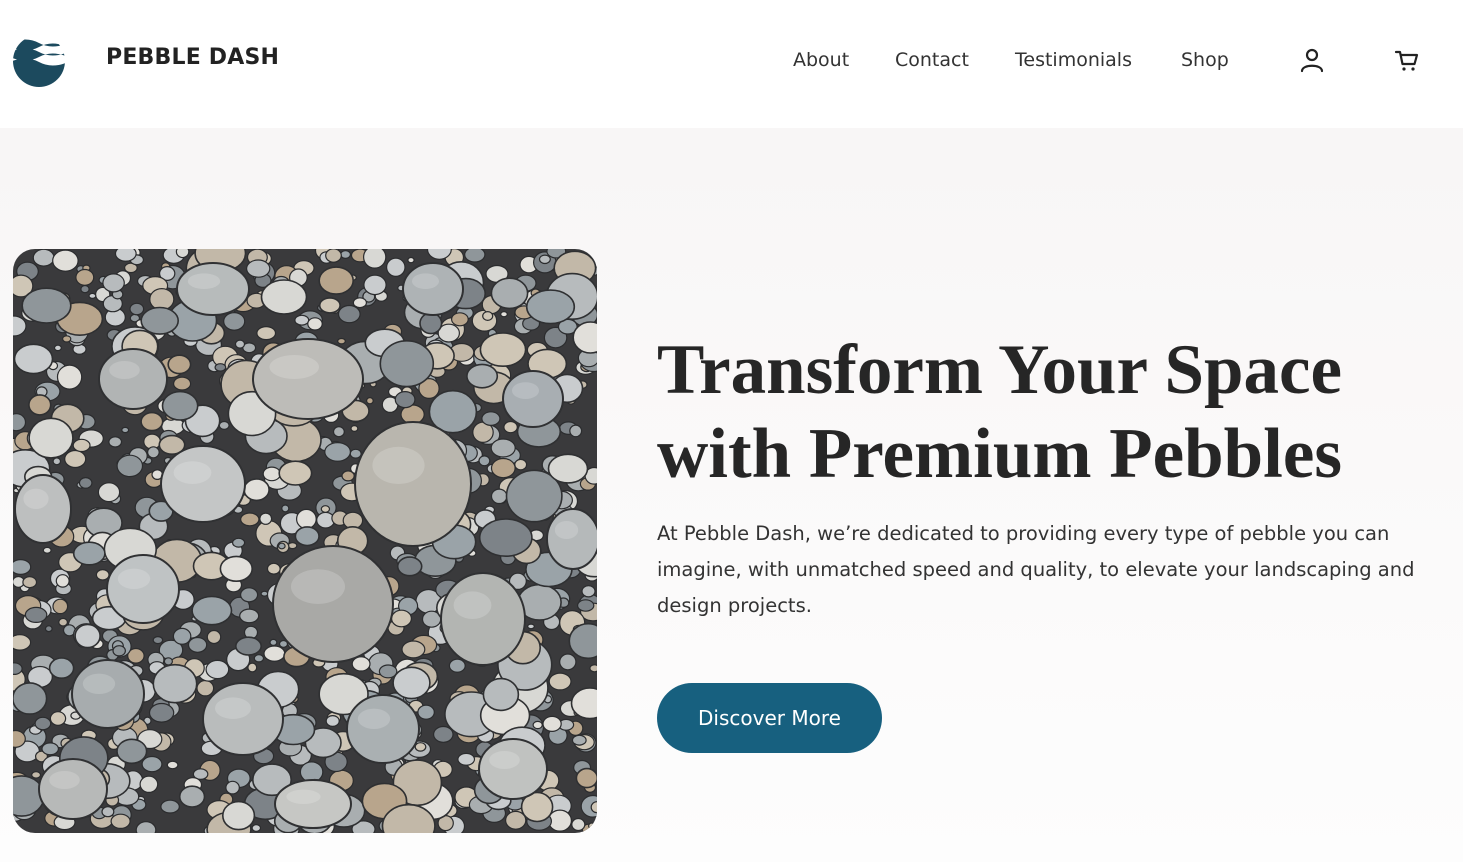 The height and width of the screenshot is (862, 1463). What do you see at coordinates (1205, 60) in the screenshot?
I see `nav-shop: Shop` at bounding box center [1205, 60].